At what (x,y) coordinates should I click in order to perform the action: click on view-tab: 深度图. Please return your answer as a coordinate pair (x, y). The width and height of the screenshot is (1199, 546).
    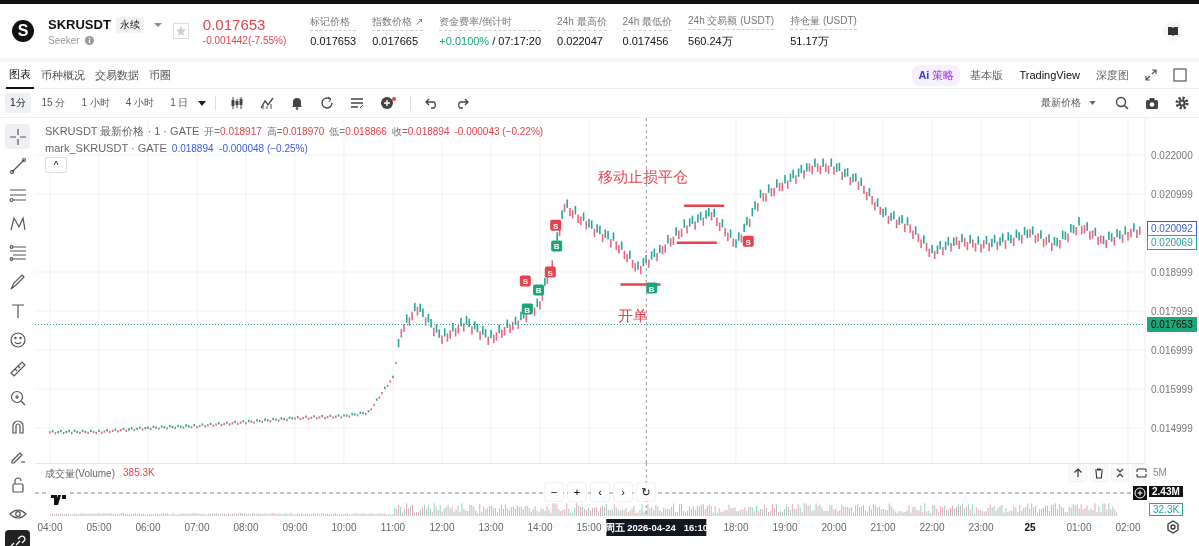
    Looking at the image, I should click on (1112, 75).